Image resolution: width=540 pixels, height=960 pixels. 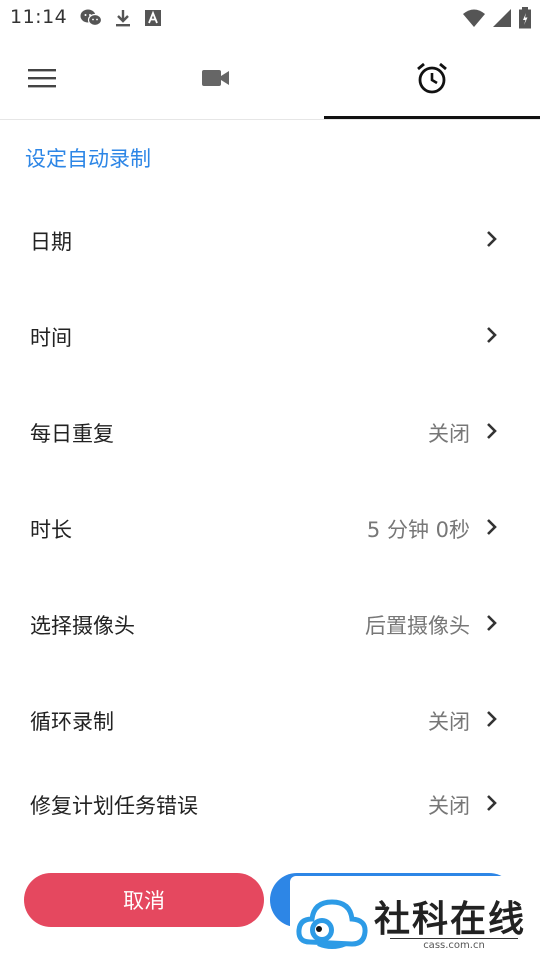 I want to click on tab-menu, so click(x=42, y=78).